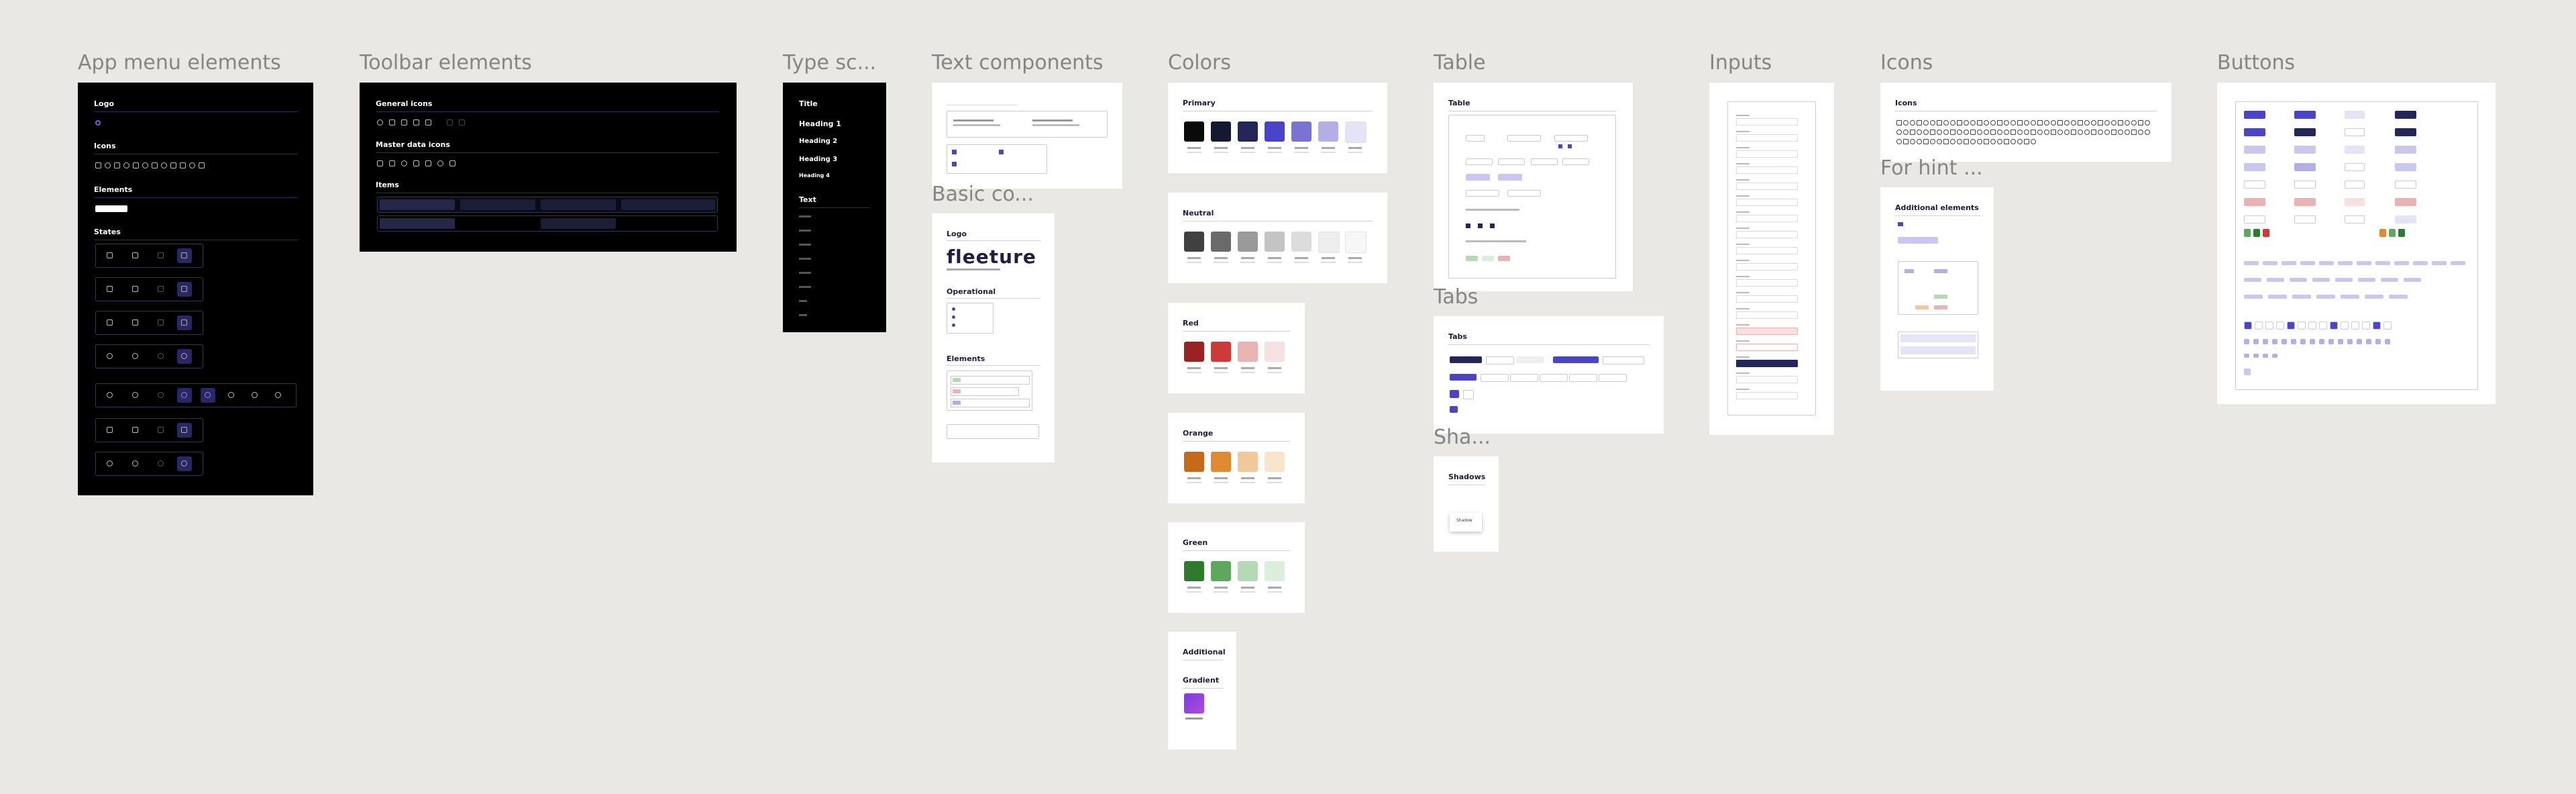 This screenshot has width=2576, height=794. What do you see at coordinates (1468, 394) in the screenshot?
I see `tab-icon` at bounding box center [1468, 394].